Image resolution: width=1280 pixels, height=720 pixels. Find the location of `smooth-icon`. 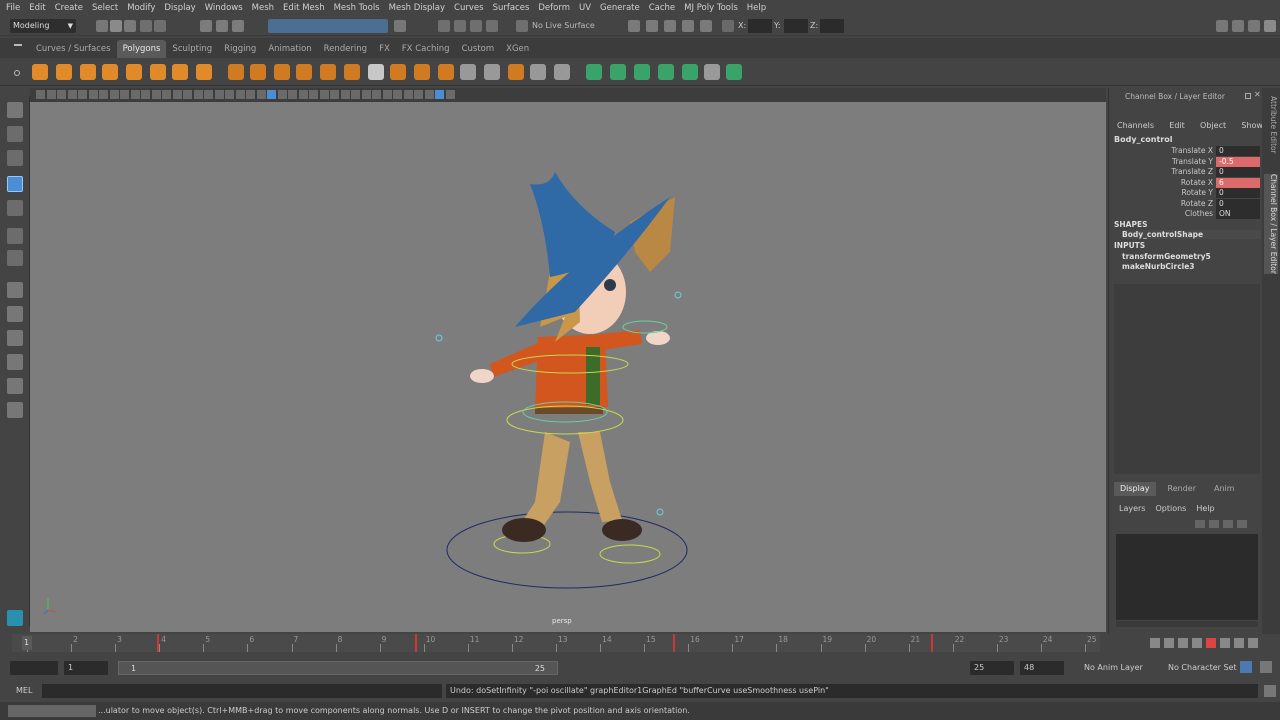

smooth-icon is located at coordinates (304, 72).